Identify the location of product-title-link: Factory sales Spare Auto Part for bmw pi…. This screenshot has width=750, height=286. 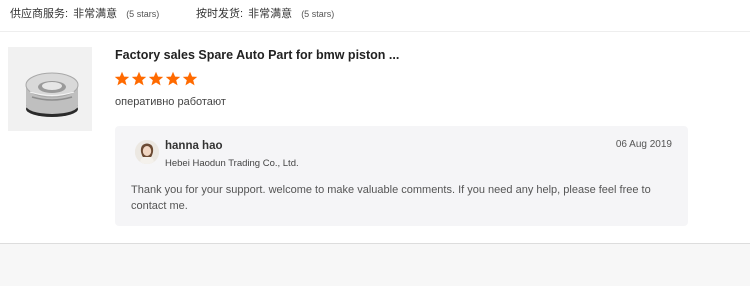
(257, 55).